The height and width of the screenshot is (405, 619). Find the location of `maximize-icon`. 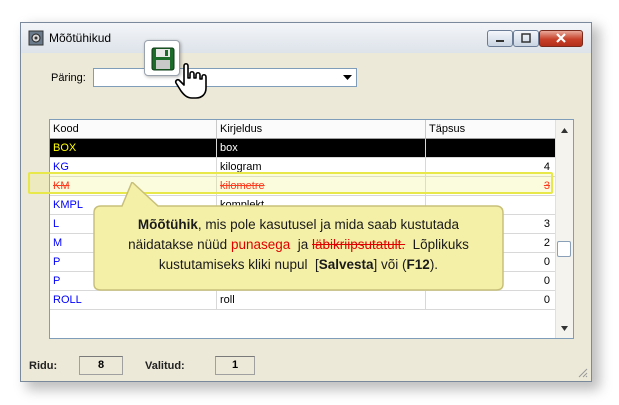

maximize-icon is located at coordinates (526, 38).